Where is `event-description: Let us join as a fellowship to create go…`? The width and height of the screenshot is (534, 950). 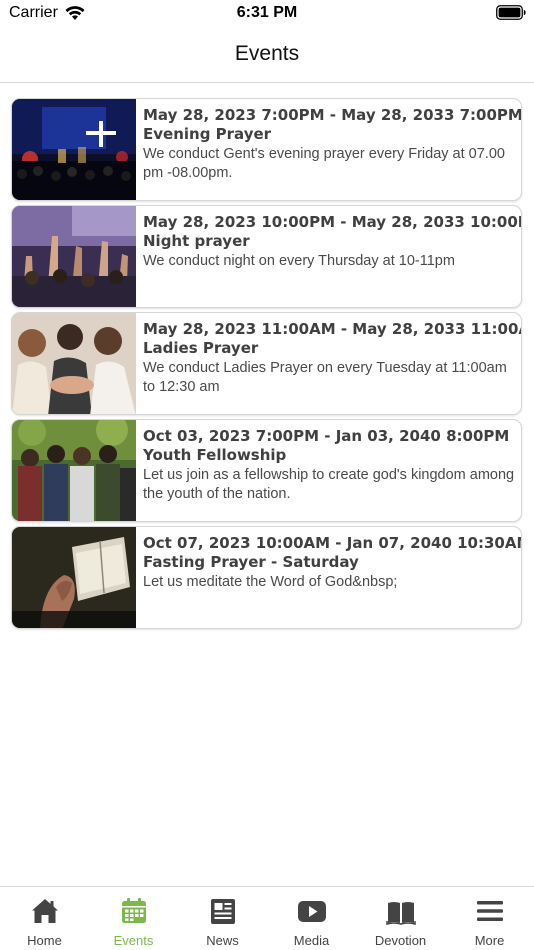 event-description: Let us join as a fellowship to create go… is located at coordinates (329, 484).